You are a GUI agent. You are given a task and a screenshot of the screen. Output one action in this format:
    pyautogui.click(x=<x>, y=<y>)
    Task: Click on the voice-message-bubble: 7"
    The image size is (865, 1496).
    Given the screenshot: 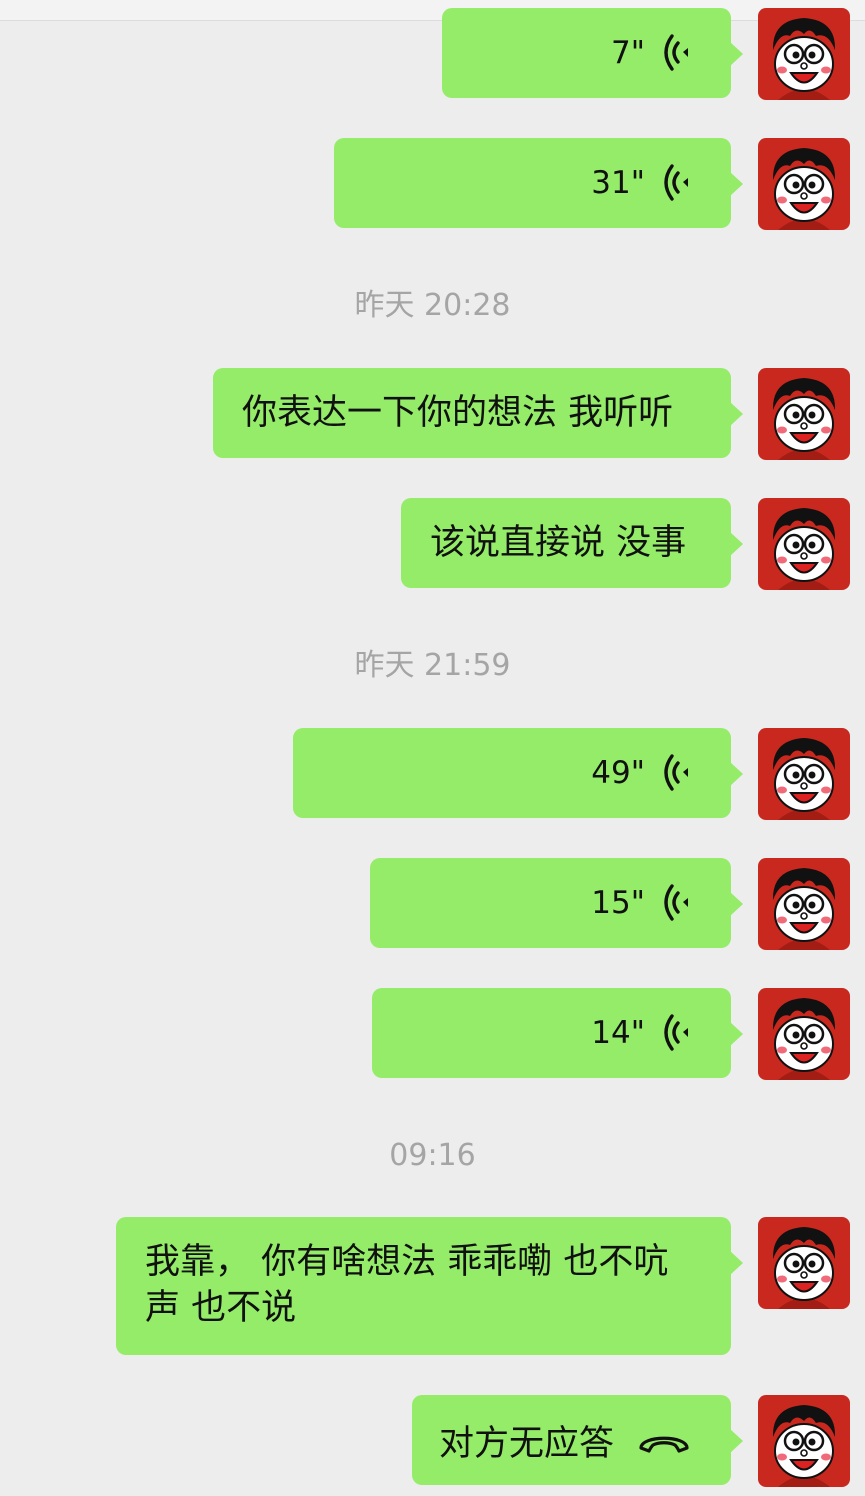 What is the action you would take?
    pyautogui.click(x=592, y=53)
    